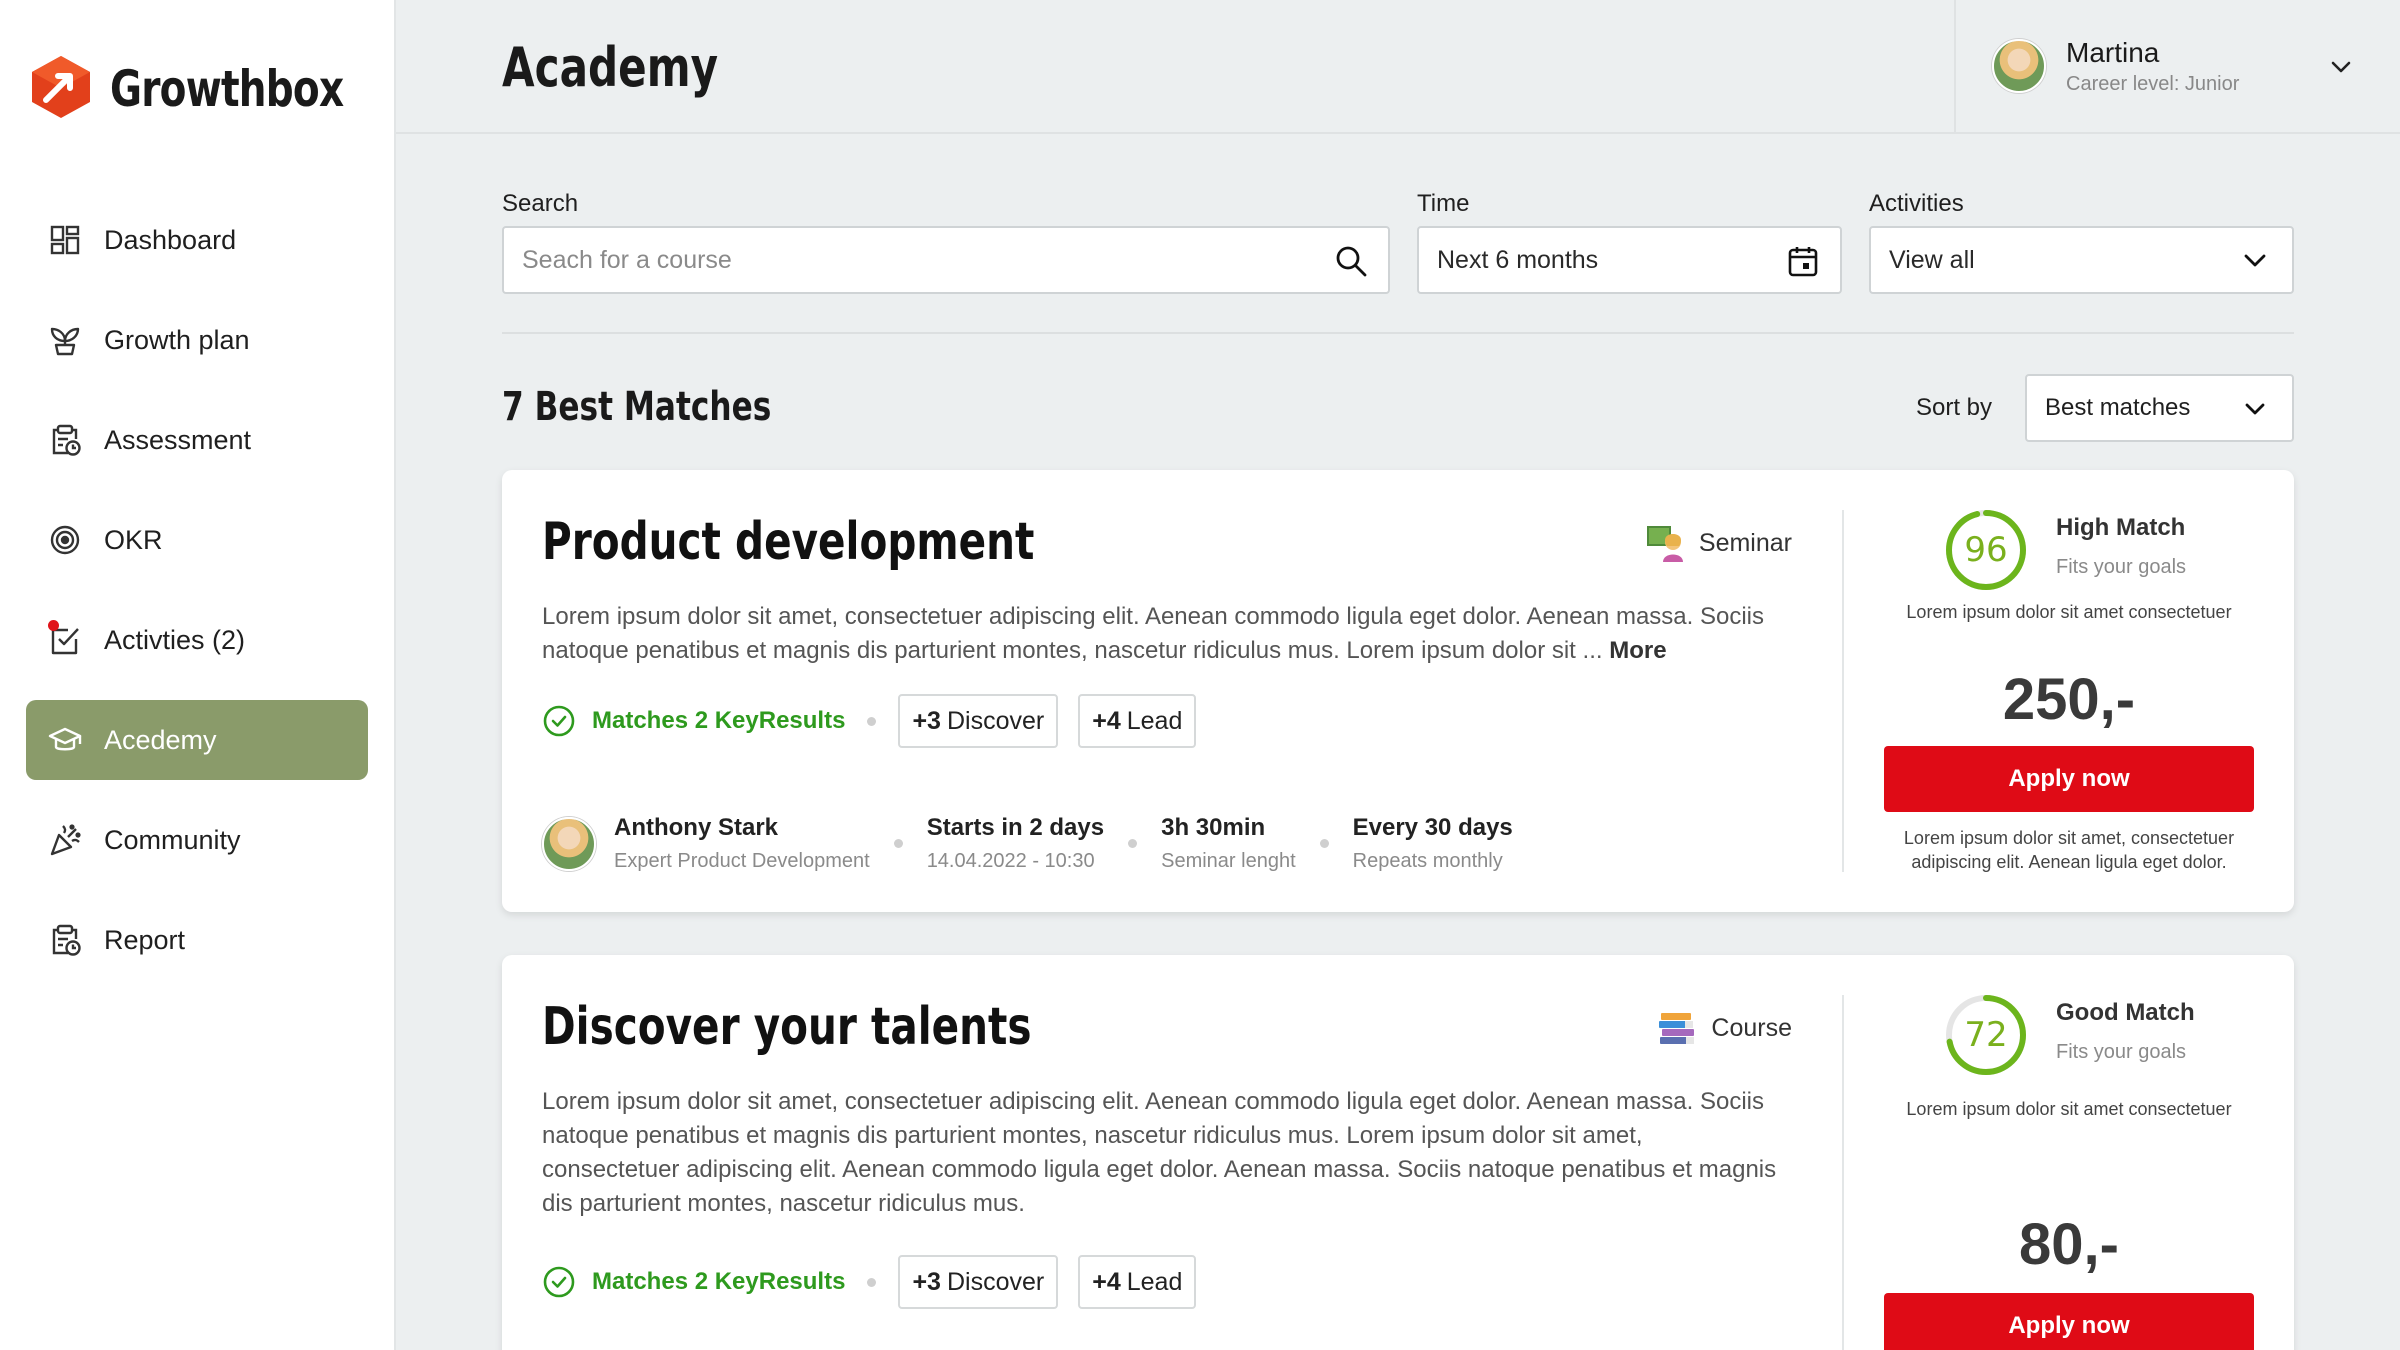 The image size is (2400, 1350). What do you see at coordinates (1351, 261) in the screenshot?
I see `search-icon` at bounding box center [1351, 261].